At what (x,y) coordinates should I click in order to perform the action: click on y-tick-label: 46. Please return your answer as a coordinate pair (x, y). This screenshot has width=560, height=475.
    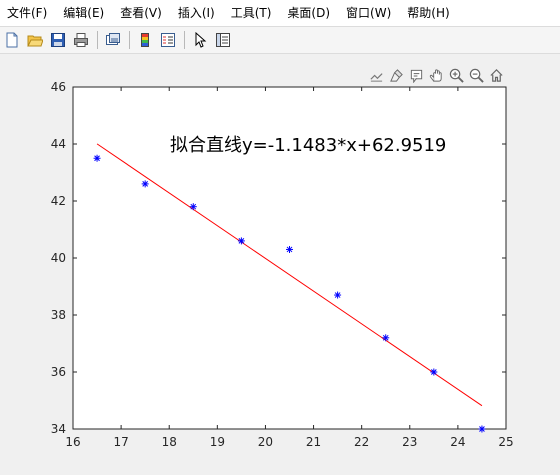
    Looking at the image, I should click on (58, 87).